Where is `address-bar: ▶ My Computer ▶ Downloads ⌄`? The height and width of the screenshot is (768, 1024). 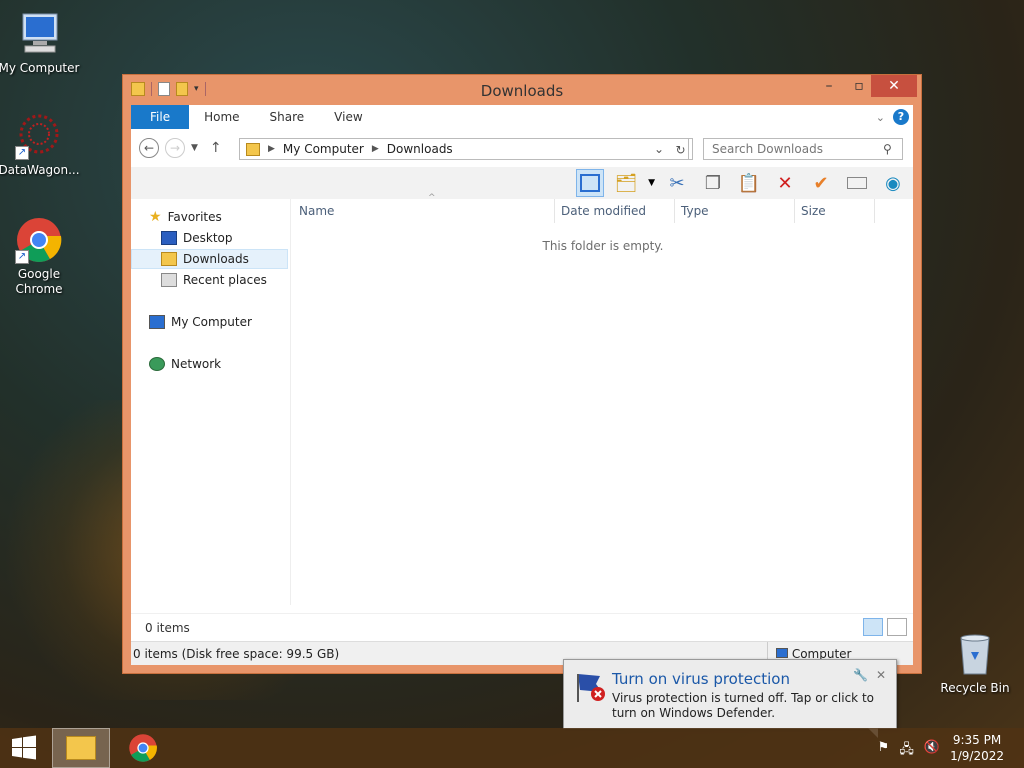
address-bar: ▶ My Computer ▶ Downloads ⌄ is located at coordinates (464, 149).